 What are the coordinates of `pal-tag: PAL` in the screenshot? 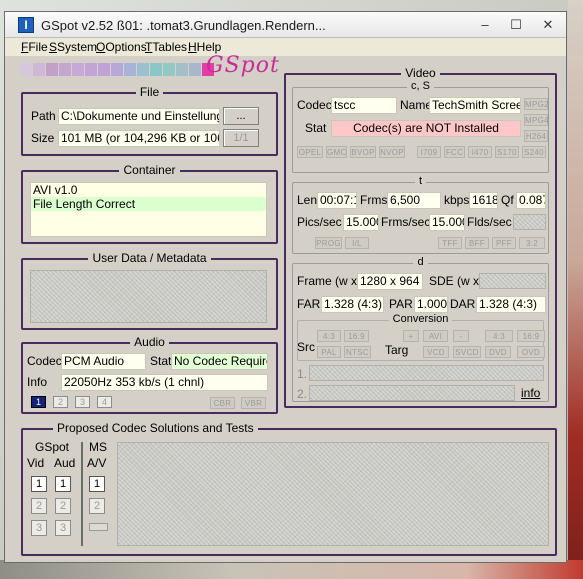 It's located at (329, 352).